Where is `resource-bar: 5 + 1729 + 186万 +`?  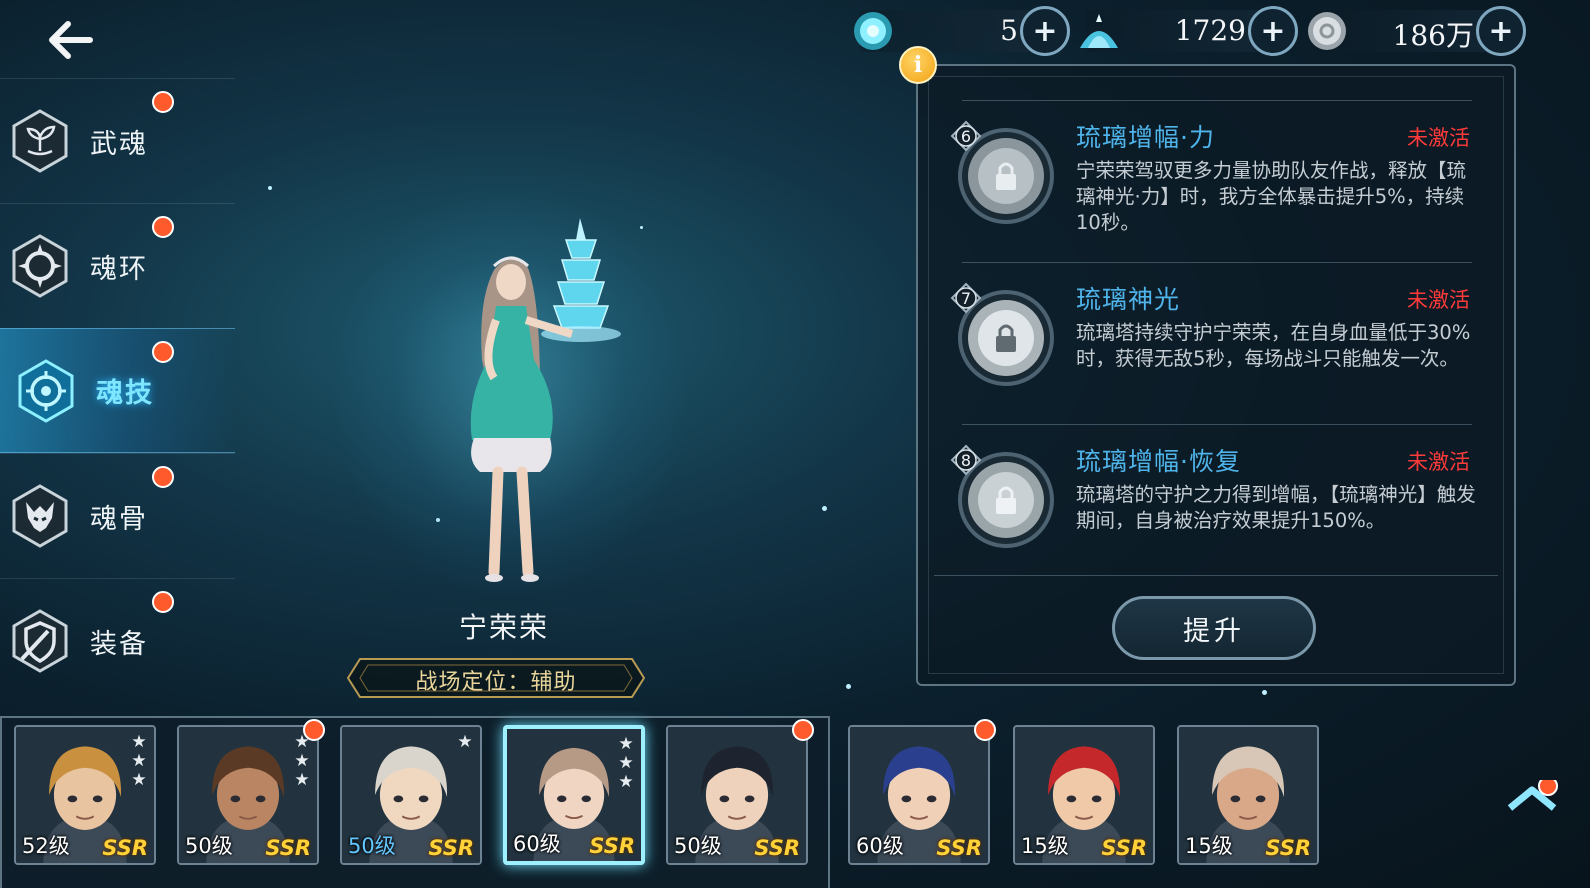
resource-bar: 5 + 1729 + 186万 + is located at coordinates (1190, 31).